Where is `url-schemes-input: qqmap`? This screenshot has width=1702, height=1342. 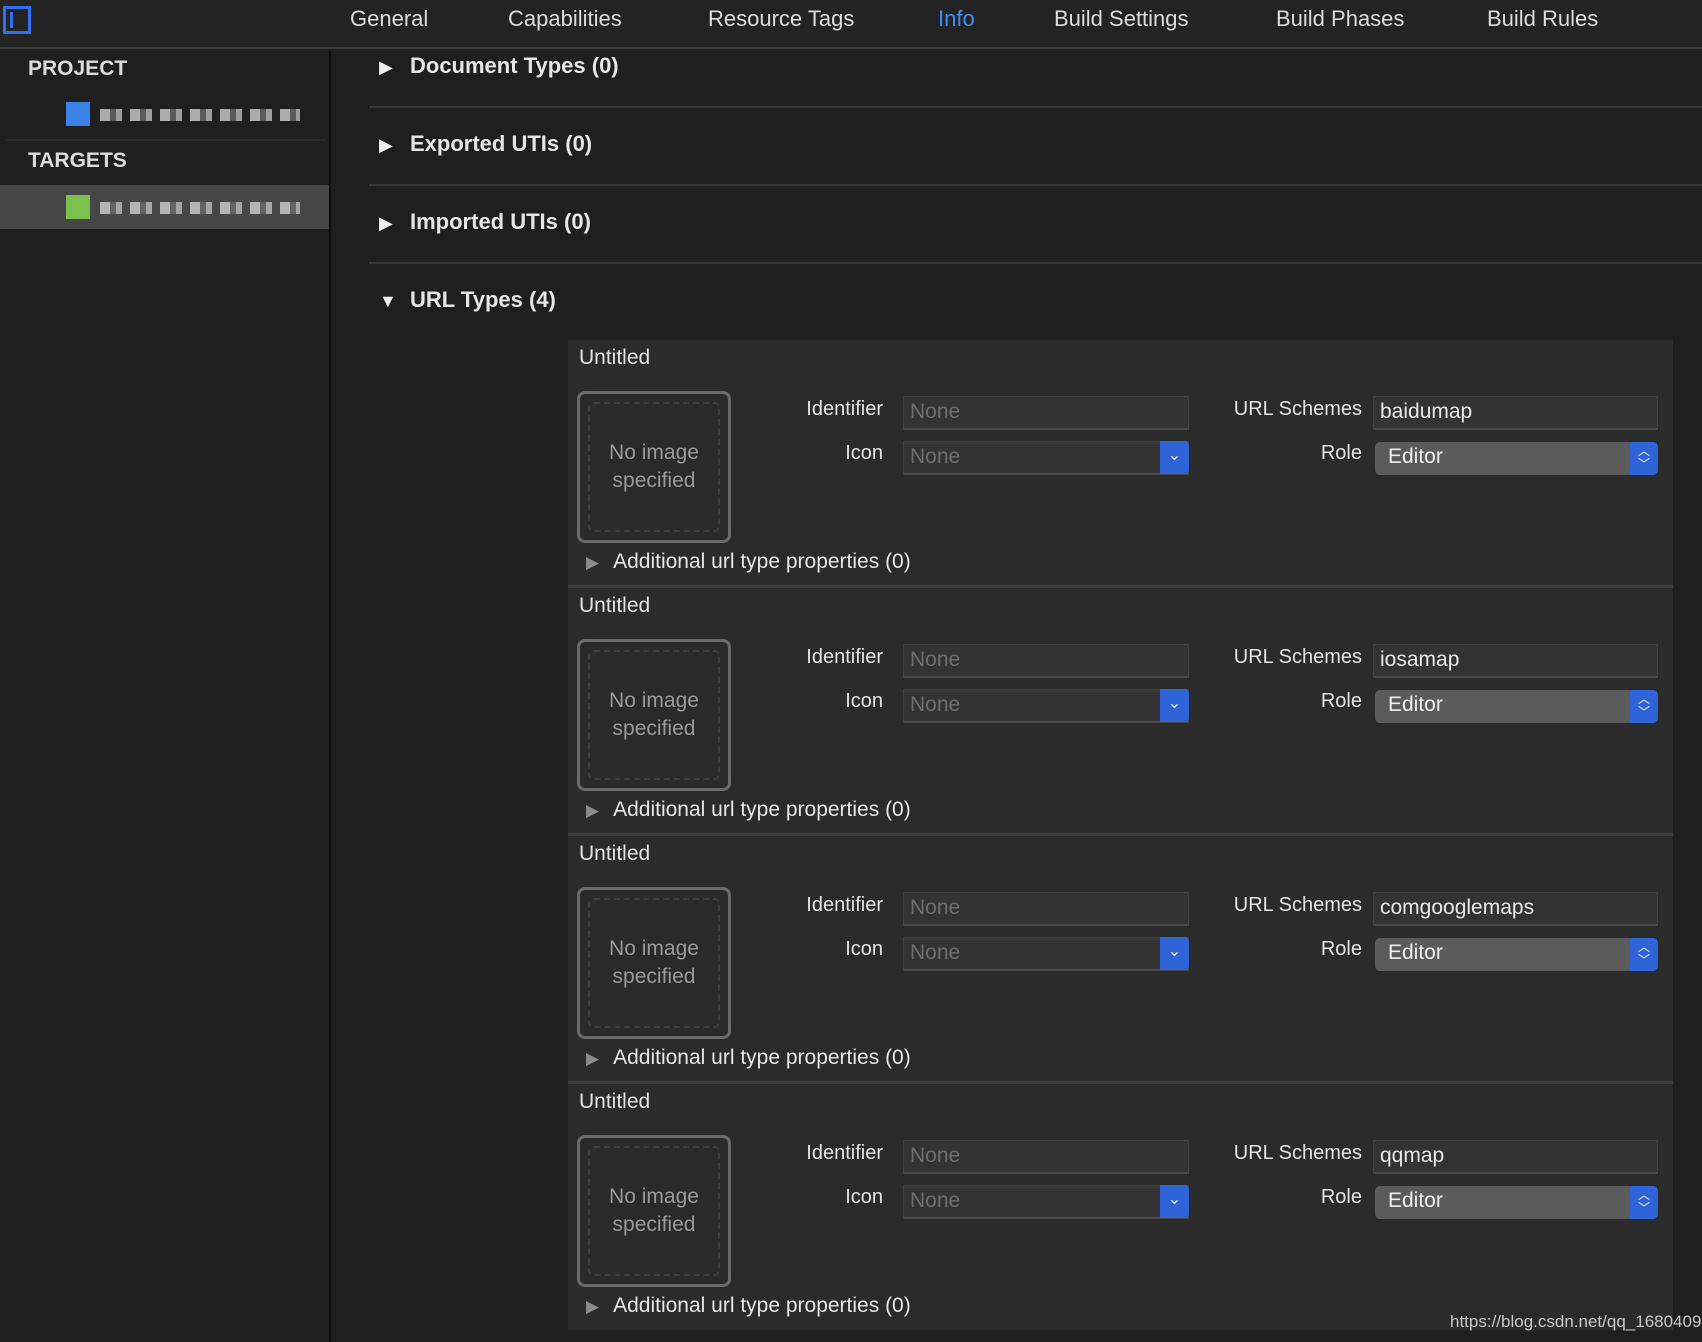 url-schemes-input: qqmap is located at coordinates (1515, 1157).